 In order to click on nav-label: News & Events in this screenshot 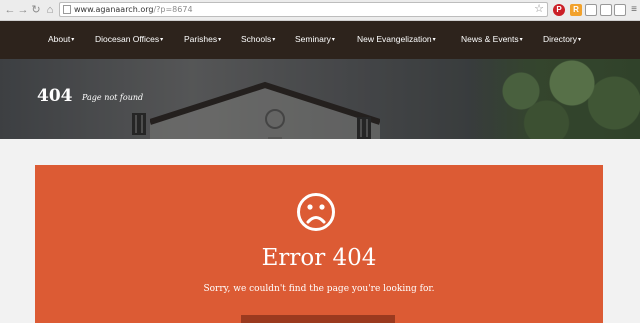, I will do `click(490, 39)`.